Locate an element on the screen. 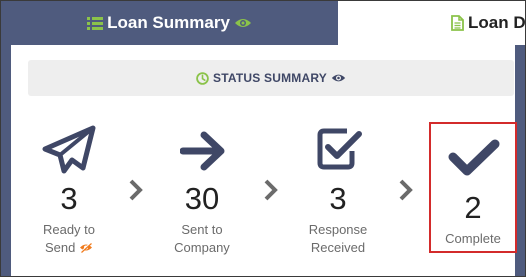  tab-loan-documents: Loan D is located at coordinates (488, 23).